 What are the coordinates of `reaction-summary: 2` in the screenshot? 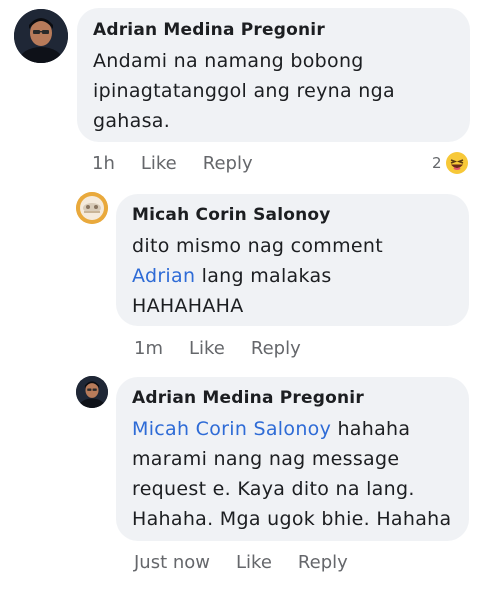 It's located at (450, 163).